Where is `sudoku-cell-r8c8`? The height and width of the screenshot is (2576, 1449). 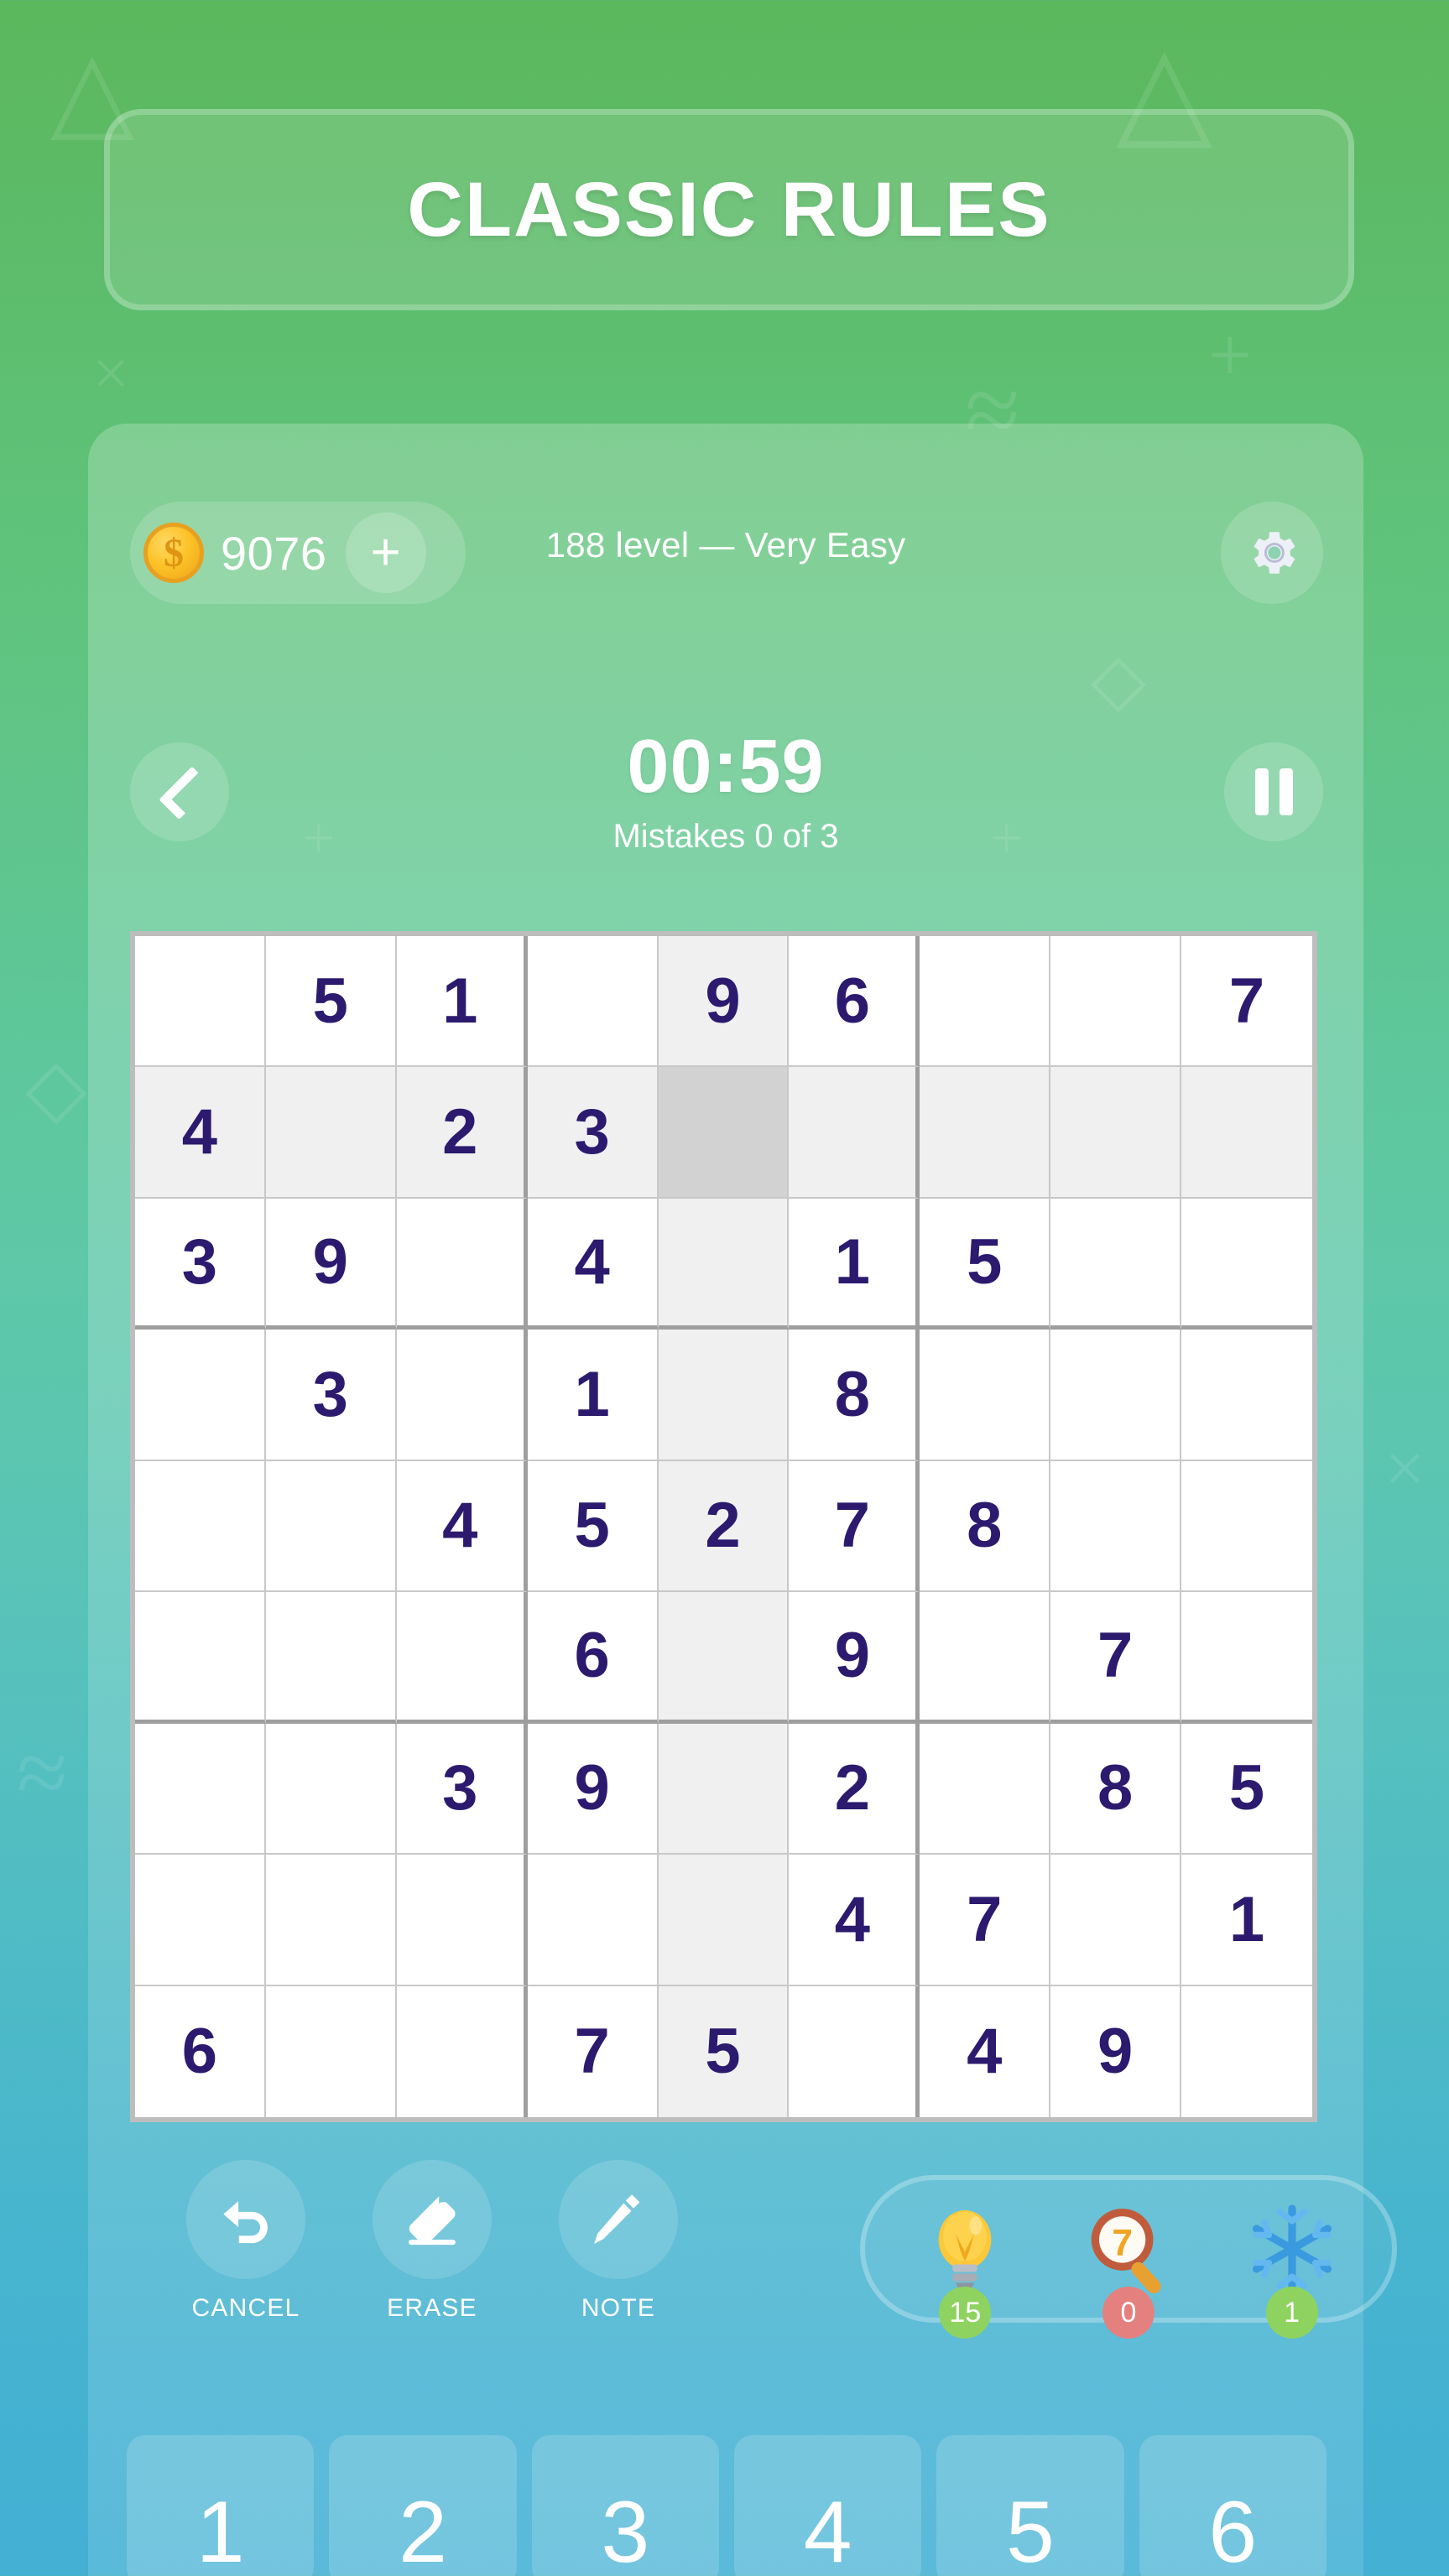 sudoku-cell-r8c8 is located at coordinates (1116, 1920).